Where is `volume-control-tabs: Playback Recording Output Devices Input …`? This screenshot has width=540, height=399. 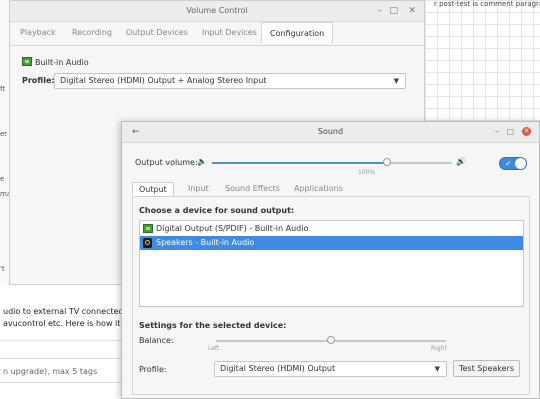
volume-control-tabs: Playback Recording Output Devices Input … is located at coordinates (217, 34).